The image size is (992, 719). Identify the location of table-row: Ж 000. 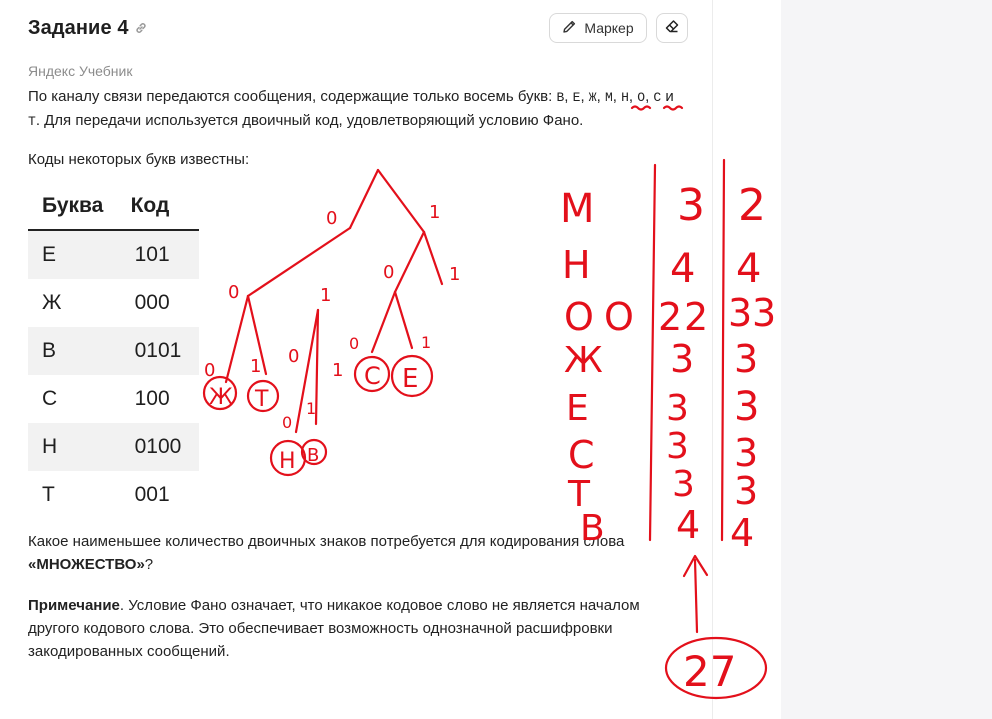
(113, 303).